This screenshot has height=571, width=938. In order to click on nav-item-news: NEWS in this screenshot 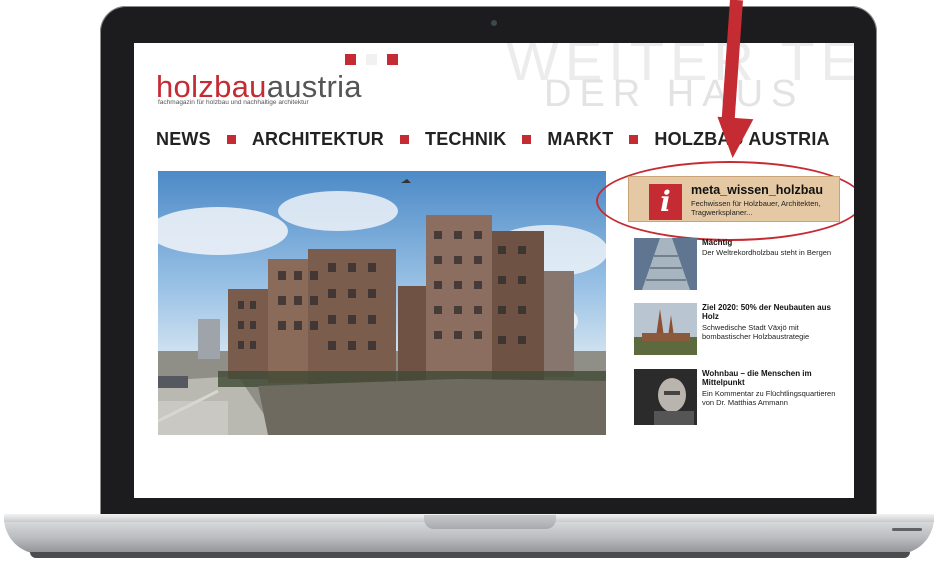, I will do `click(183, 139)`.